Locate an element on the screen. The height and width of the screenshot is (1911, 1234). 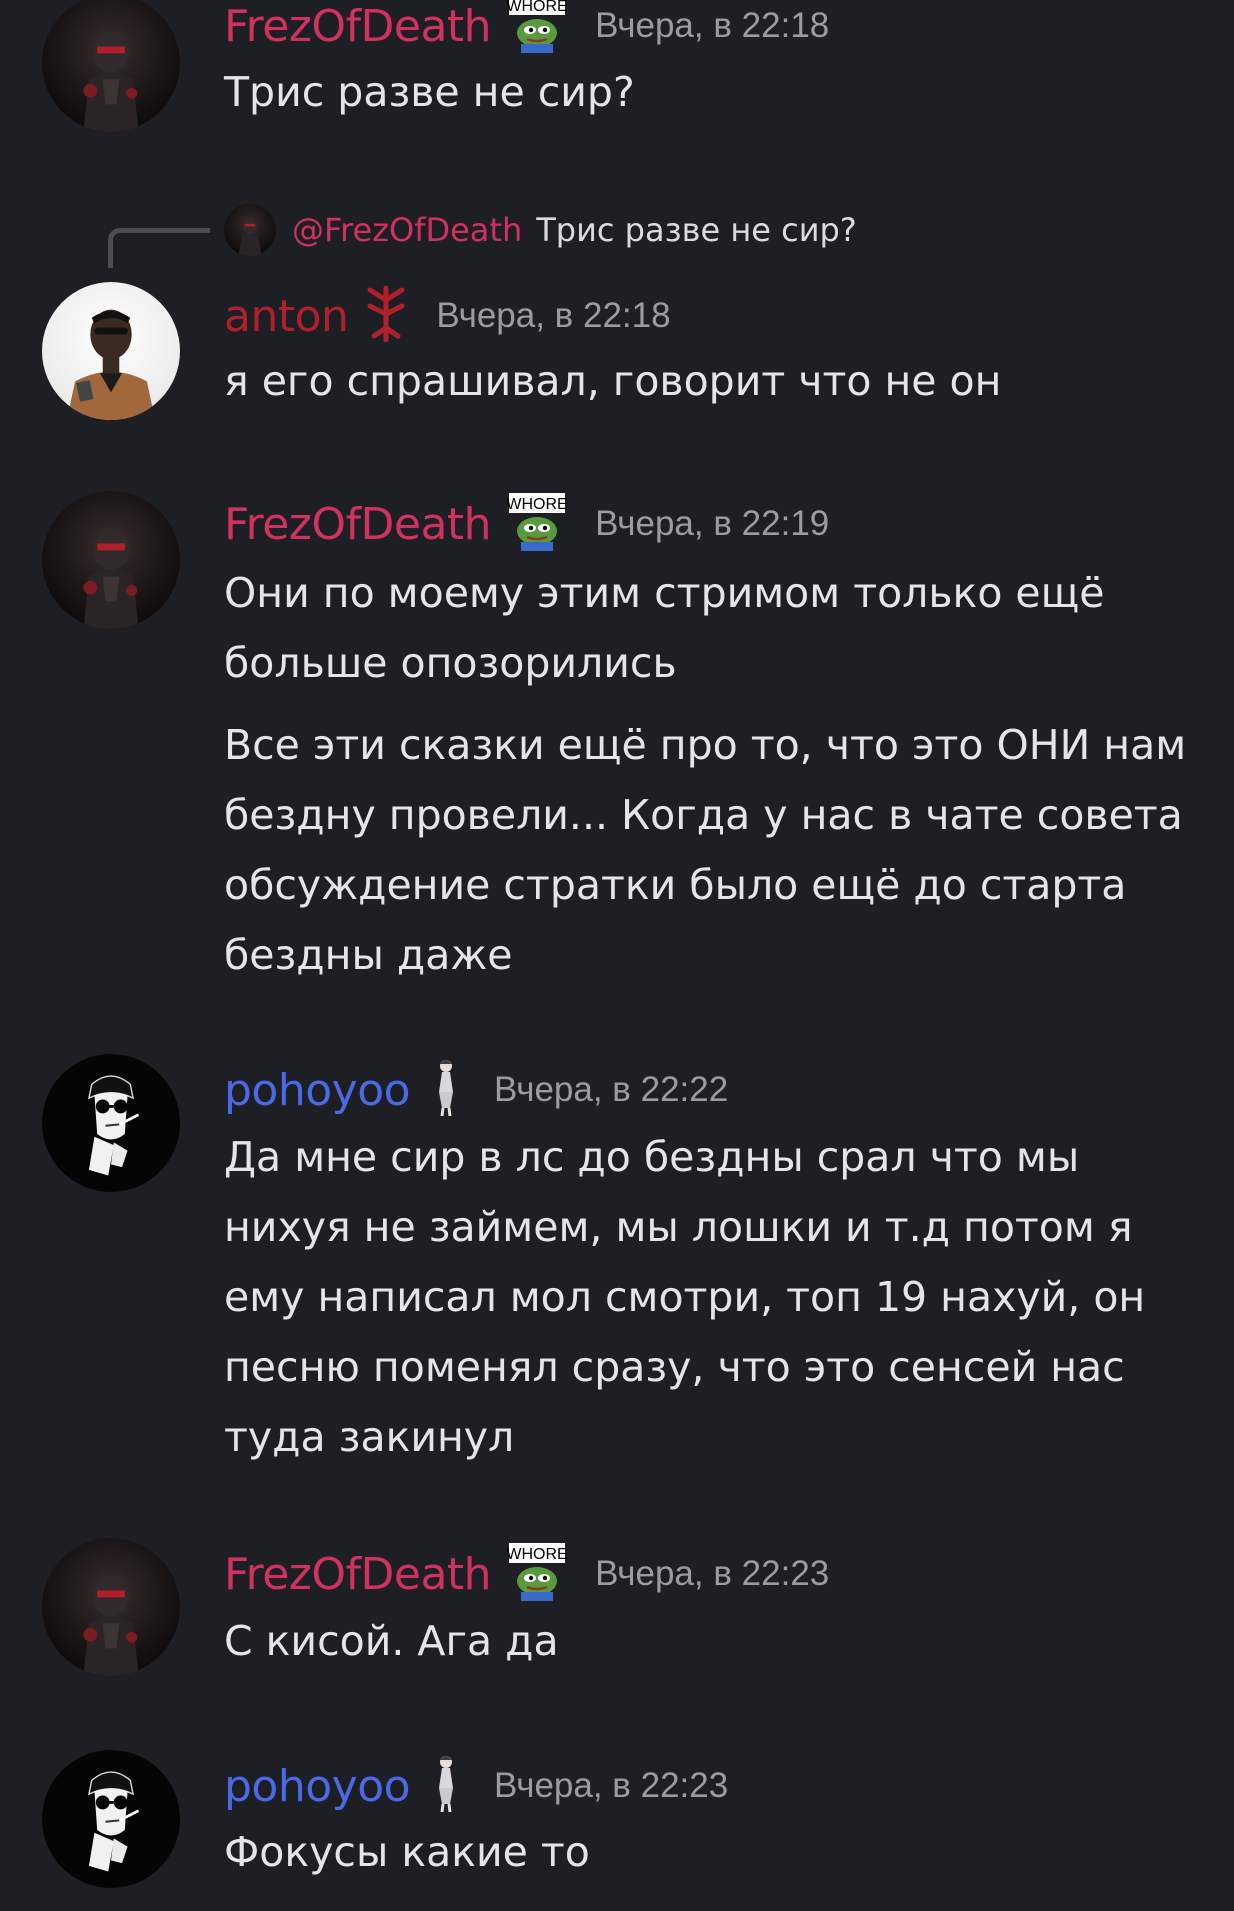
message-text: С кисой. Ага да is located at coordinates (391, 1641).